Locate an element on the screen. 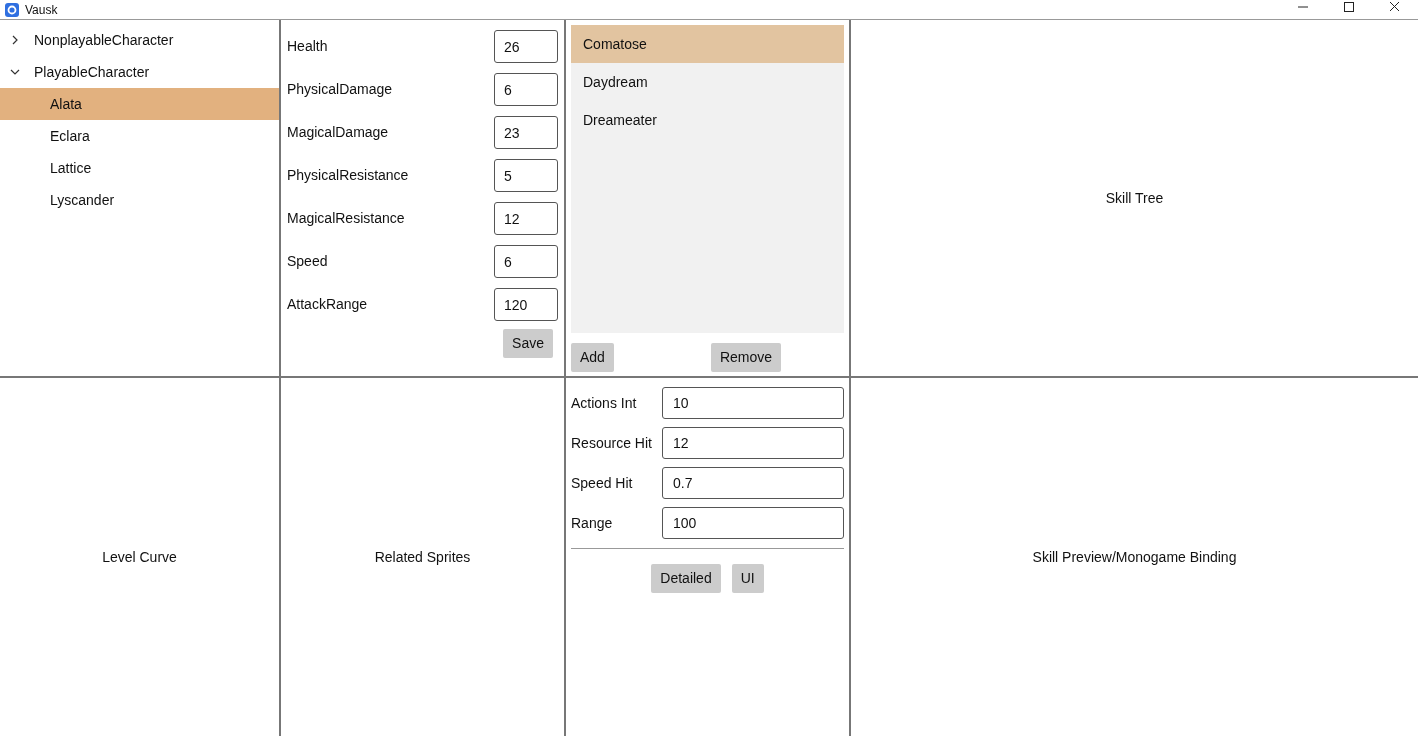 The height and width of the screenshot is (736, 1418). skill-list-item: Dreameater is located at coordinates (707, 120).